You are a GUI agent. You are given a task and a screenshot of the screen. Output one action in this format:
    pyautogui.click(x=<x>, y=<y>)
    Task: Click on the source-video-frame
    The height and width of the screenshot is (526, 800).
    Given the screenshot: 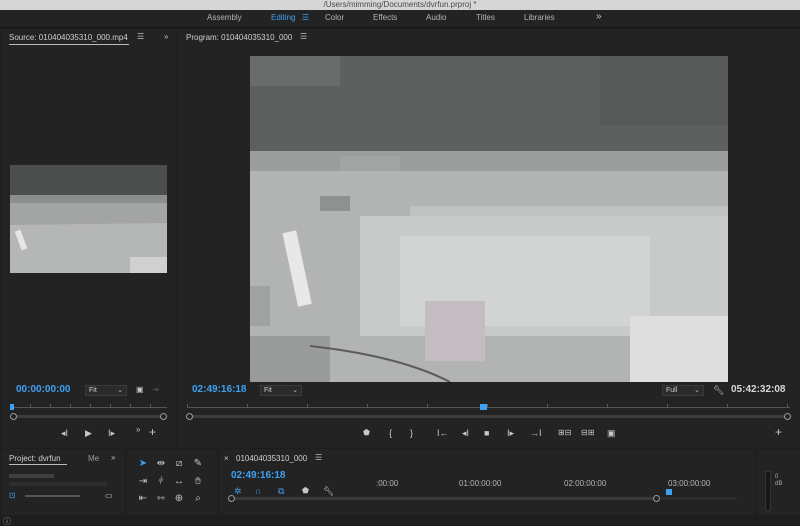 What is the action you would take?
    pyautogui.click(x=88, y=219)
    